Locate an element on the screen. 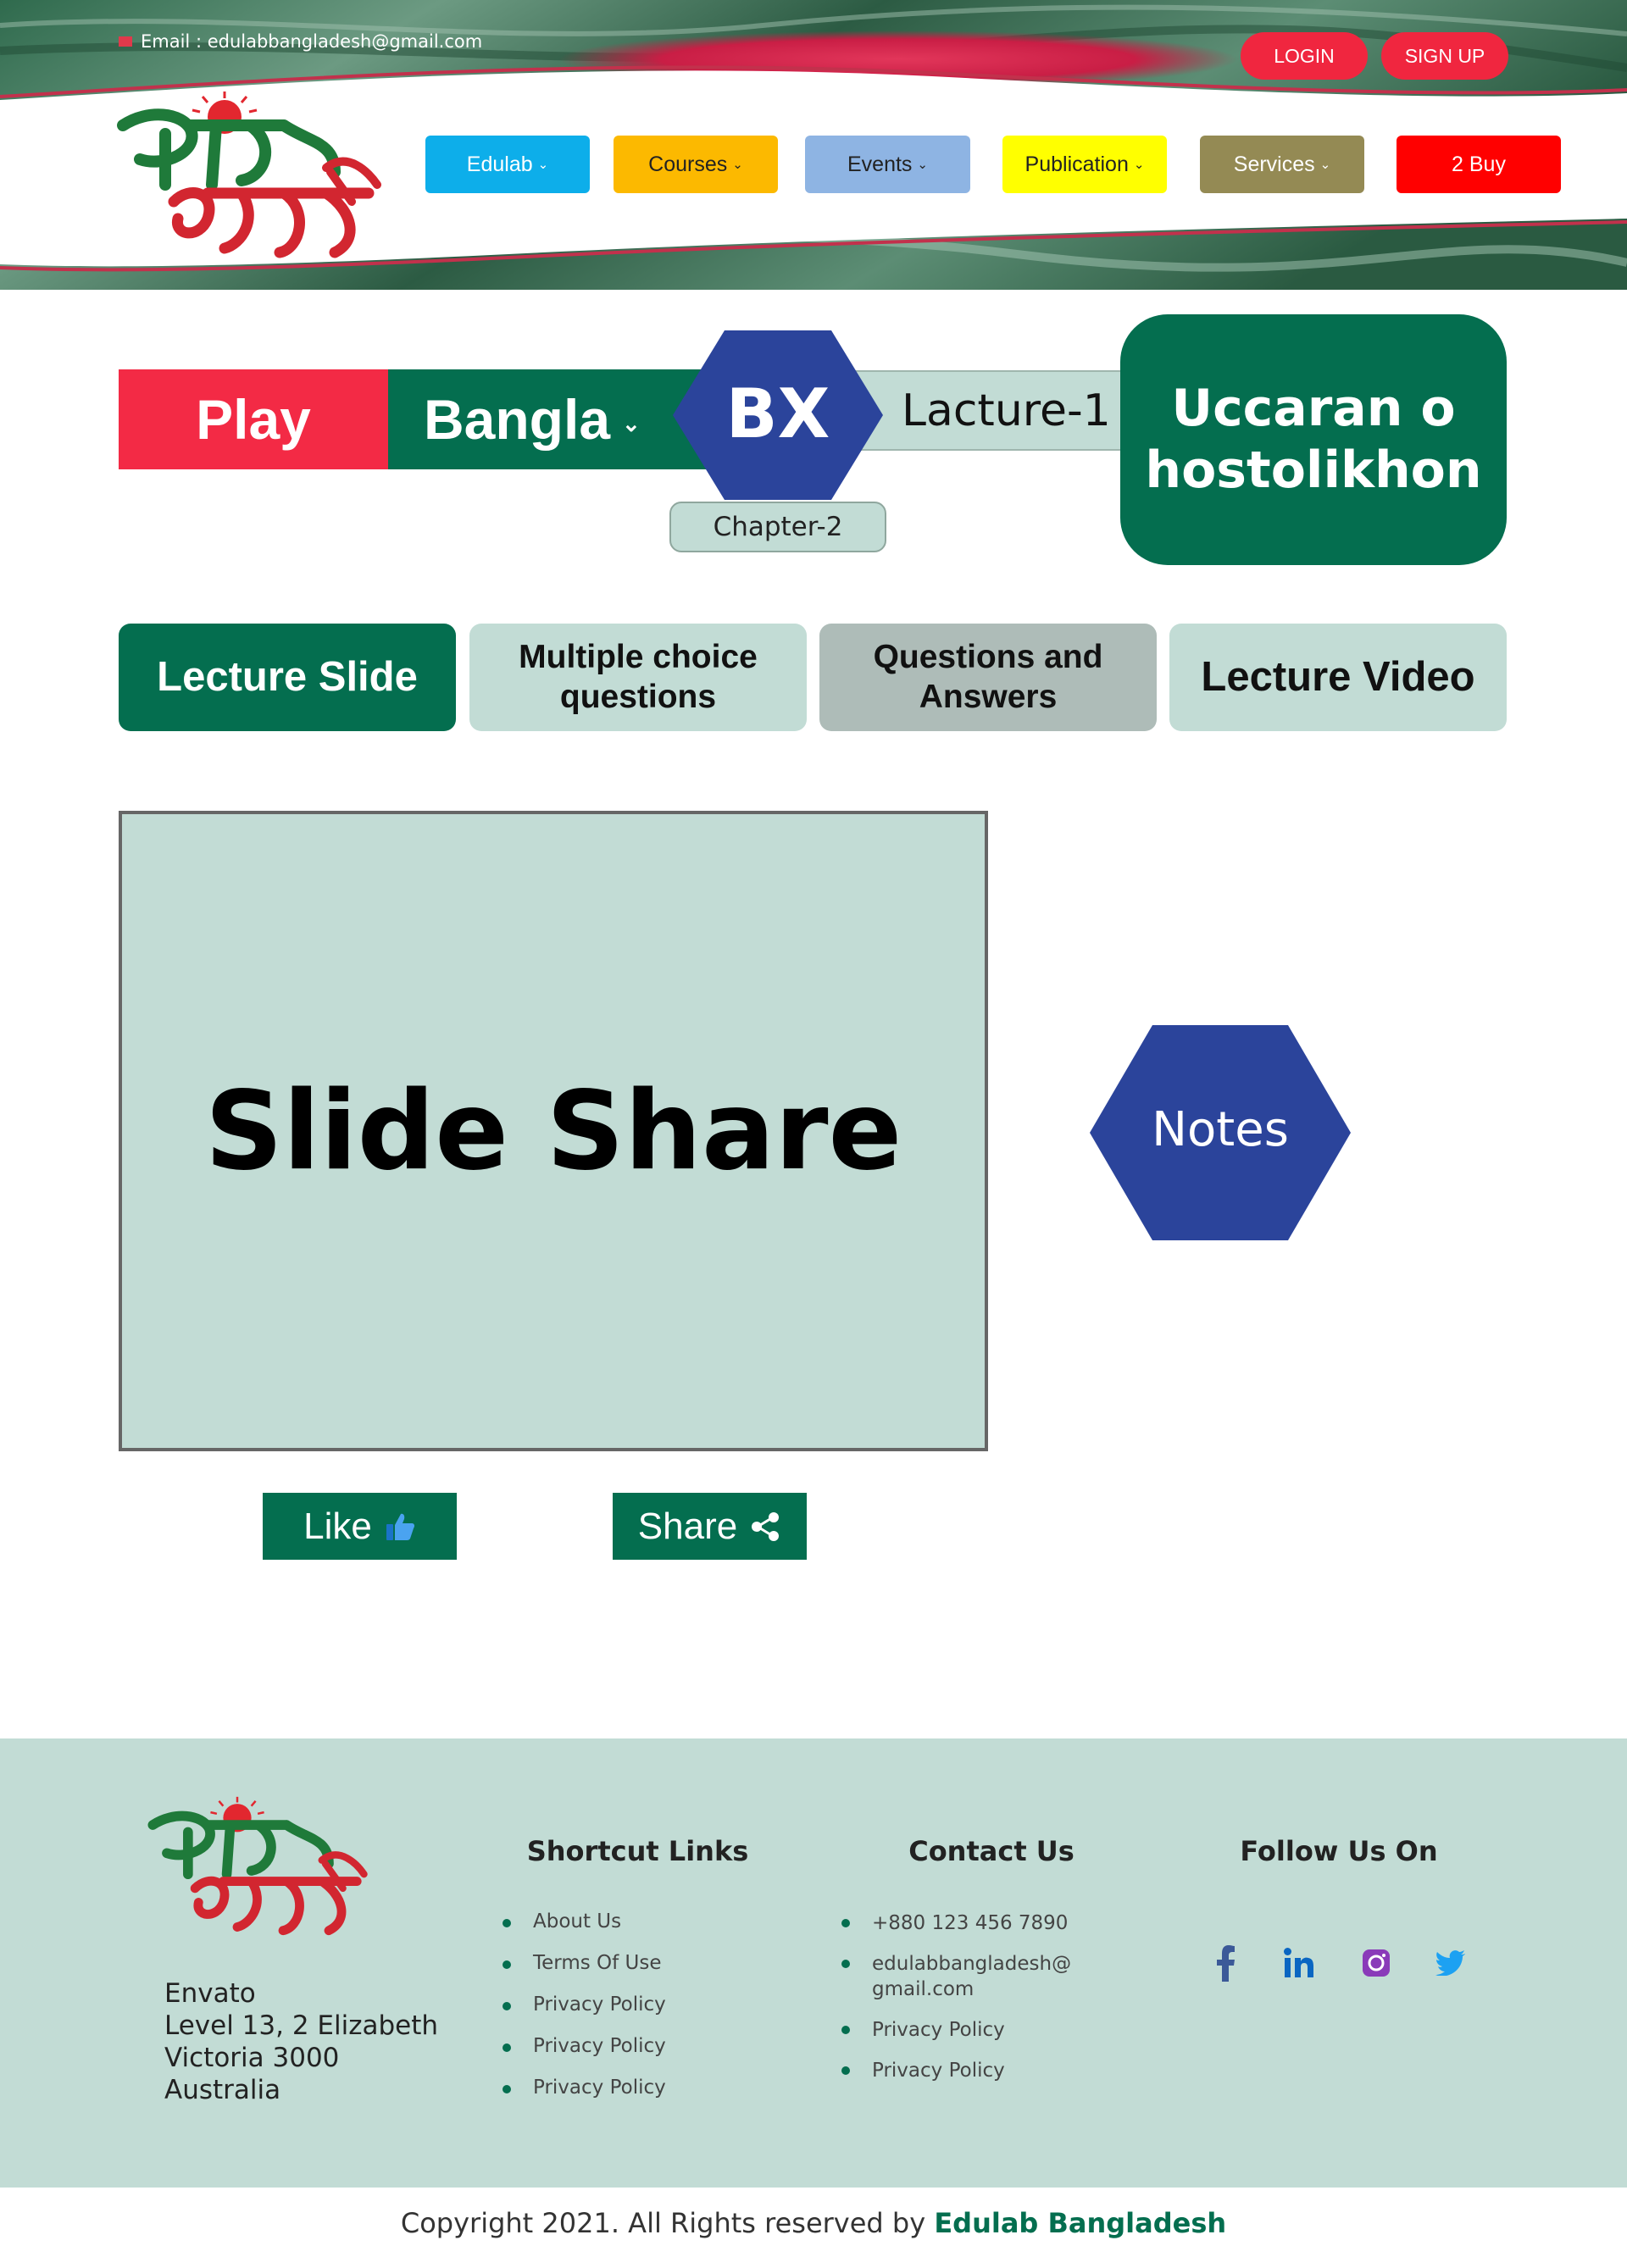 Image resolution: width=1627 pixels, height=2268 pixels. email-text: Email : edulabbangladesh@gmail.com is located at coordinates (312, 41).